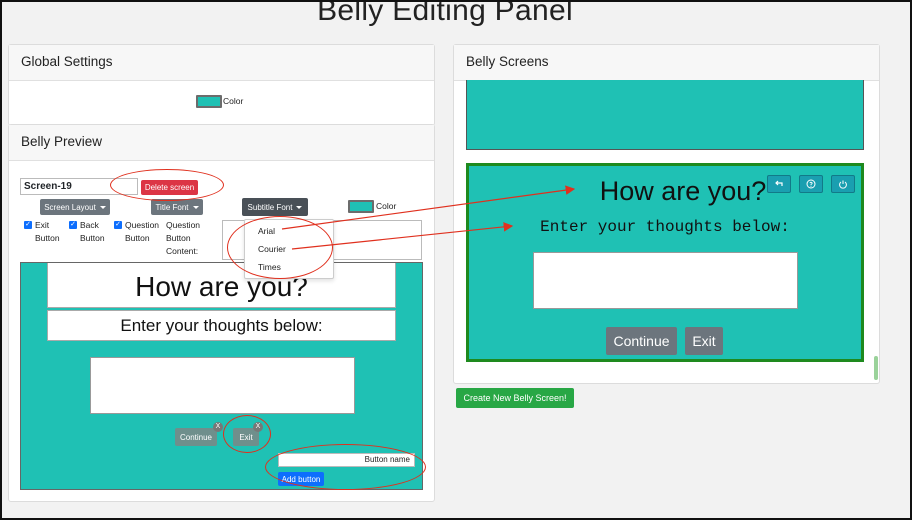  I want to click on screen-exit-button: Exit, so click(704, 341).